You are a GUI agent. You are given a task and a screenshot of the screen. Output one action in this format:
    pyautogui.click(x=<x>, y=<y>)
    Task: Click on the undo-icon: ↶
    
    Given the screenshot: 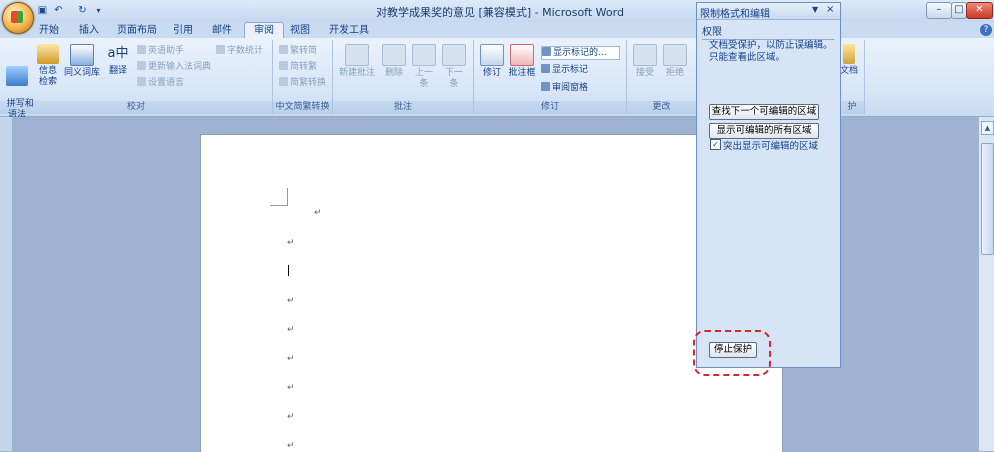 What is the action you would take?
    pyautogui.click(x=58, y=10)
    